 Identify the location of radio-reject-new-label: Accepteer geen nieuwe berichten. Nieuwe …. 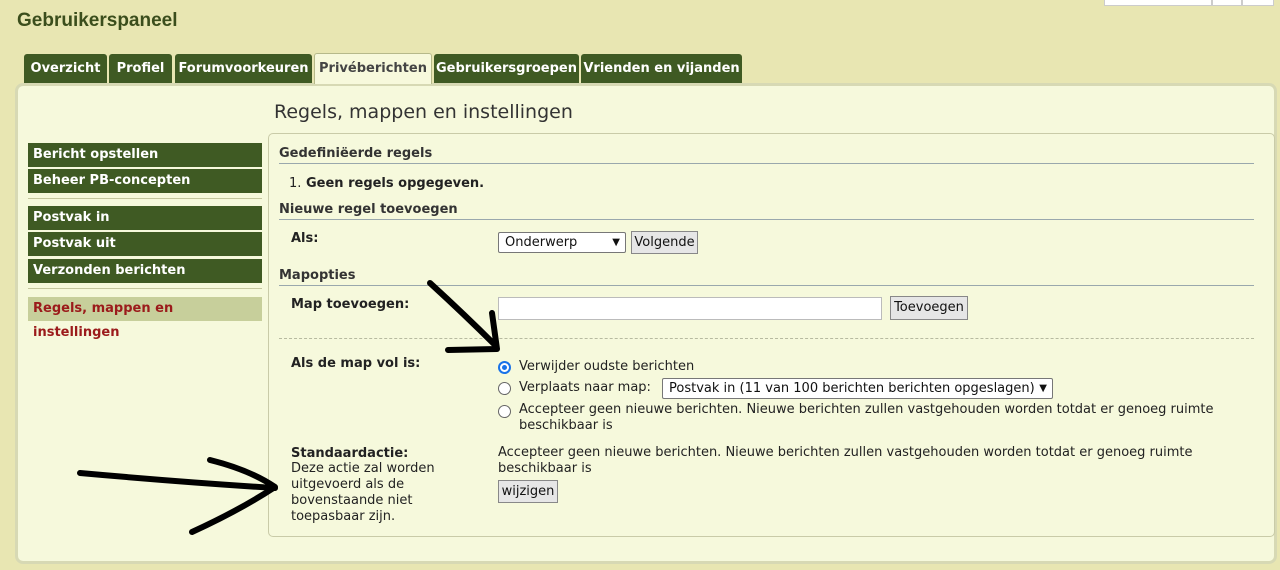
(866, 417).